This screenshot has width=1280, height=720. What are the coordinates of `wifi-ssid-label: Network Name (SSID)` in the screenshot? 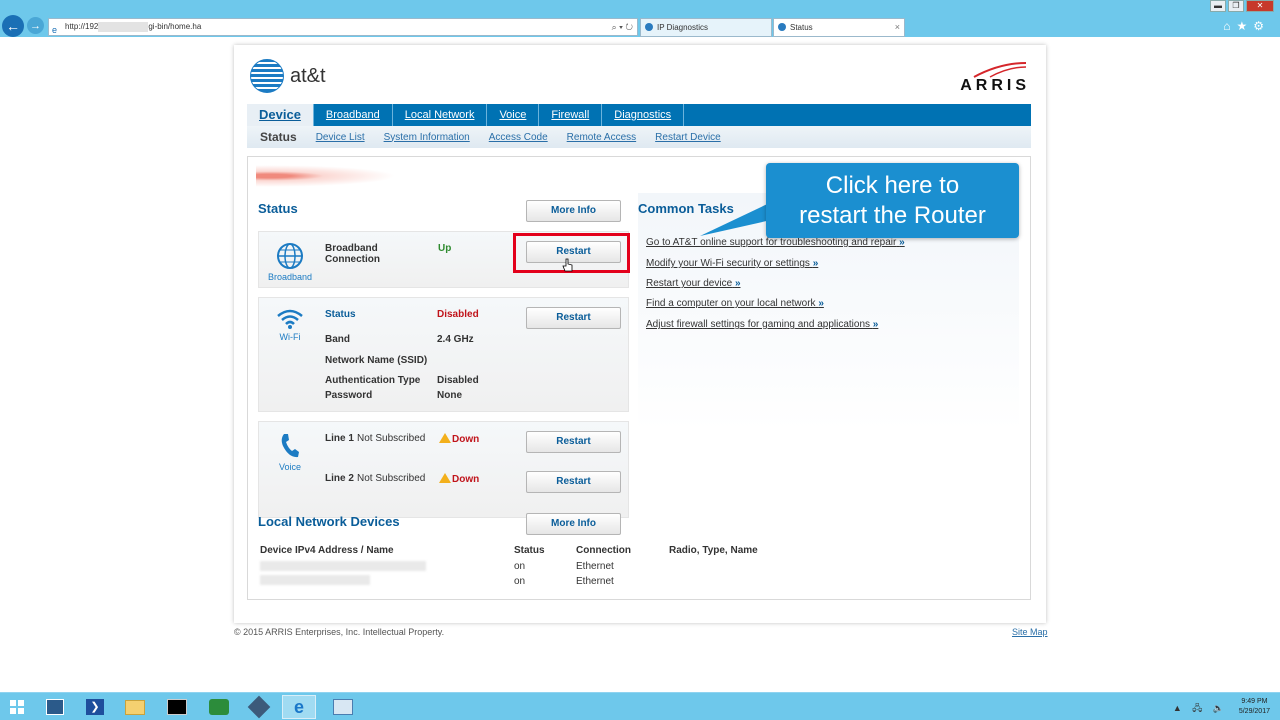 It's located at (376, 360).